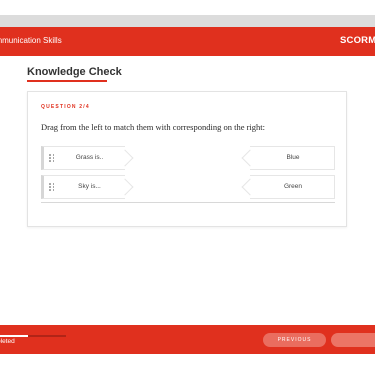 This screenshot has height=375, width=375. Describe the element at coordinates (7, 341) in the screenshot. I see `progress-text: ompleted` at that location.